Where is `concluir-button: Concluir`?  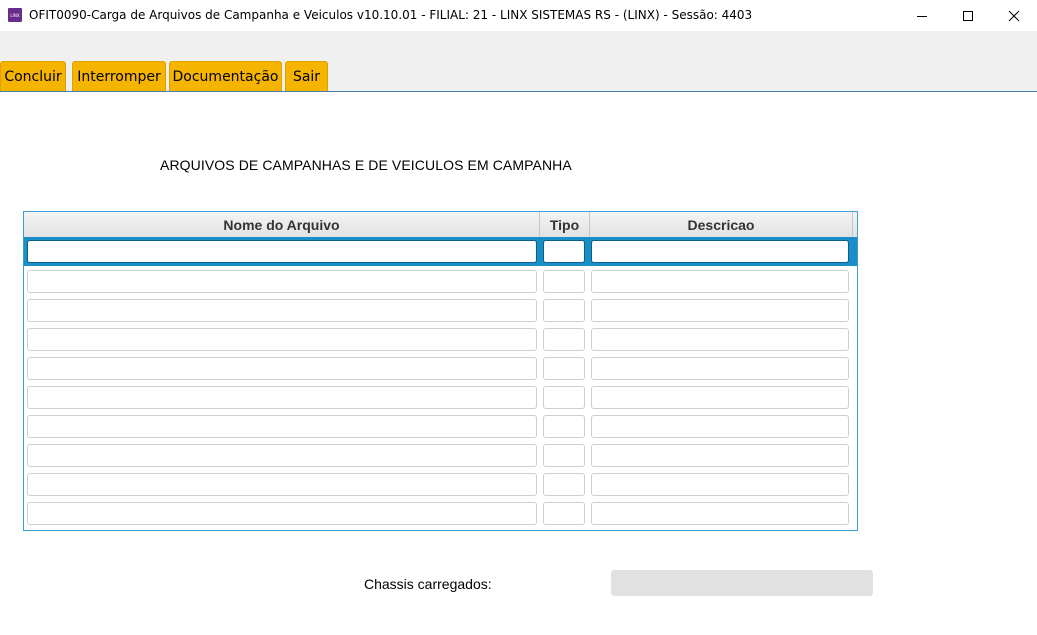 concluir-button: Concluir is located at coordinates (33, 76).